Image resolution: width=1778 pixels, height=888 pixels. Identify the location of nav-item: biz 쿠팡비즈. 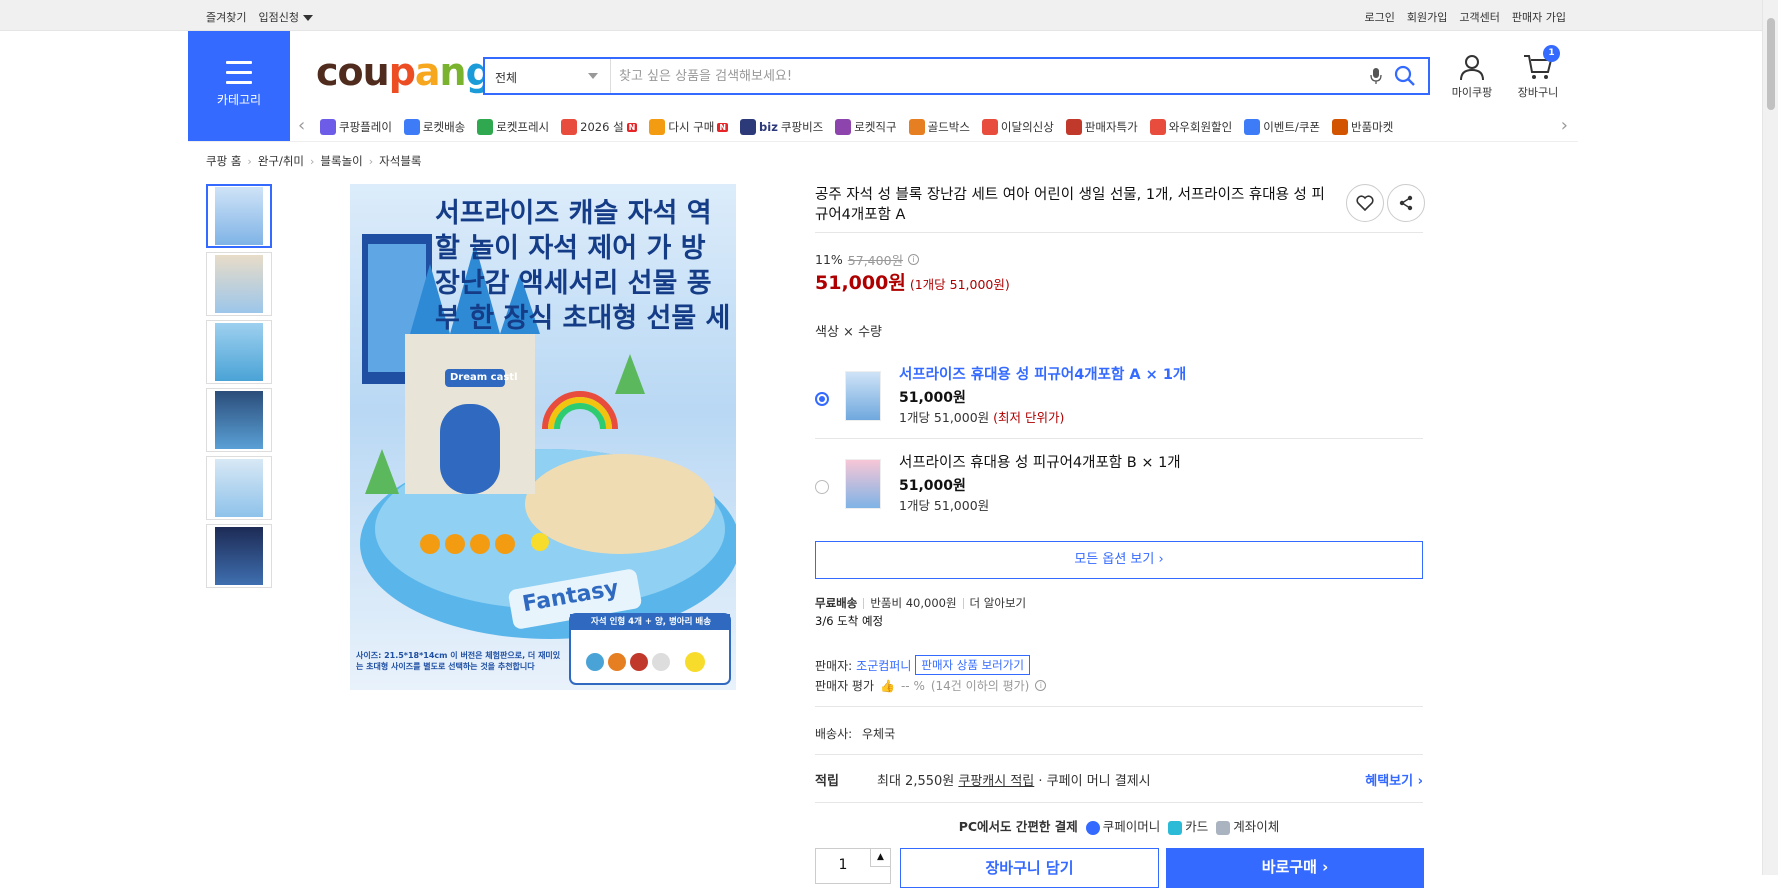
(781, 127).